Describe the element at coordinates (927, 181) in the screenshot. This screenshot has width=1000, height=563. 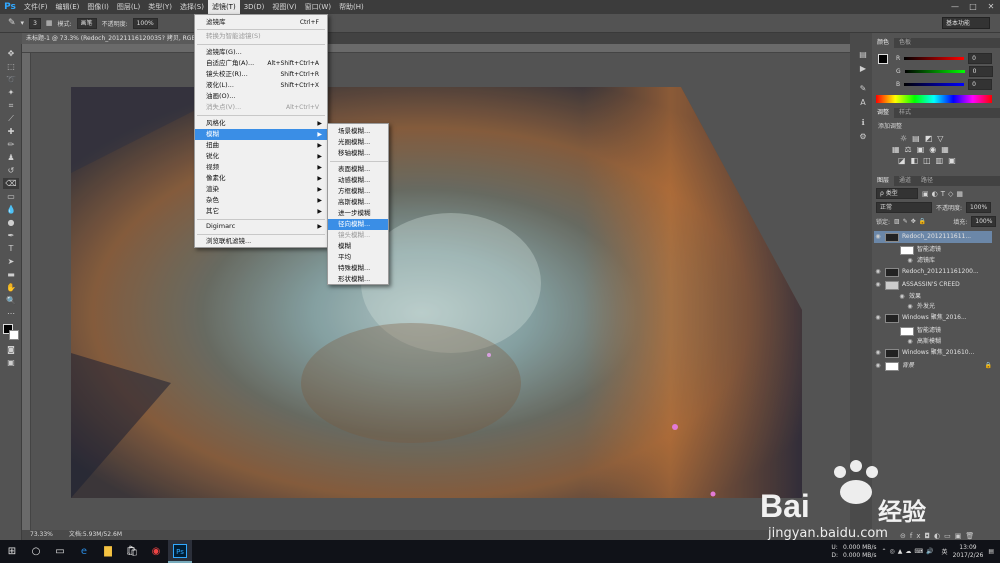
I see `tab-paths: 路径` at that location.